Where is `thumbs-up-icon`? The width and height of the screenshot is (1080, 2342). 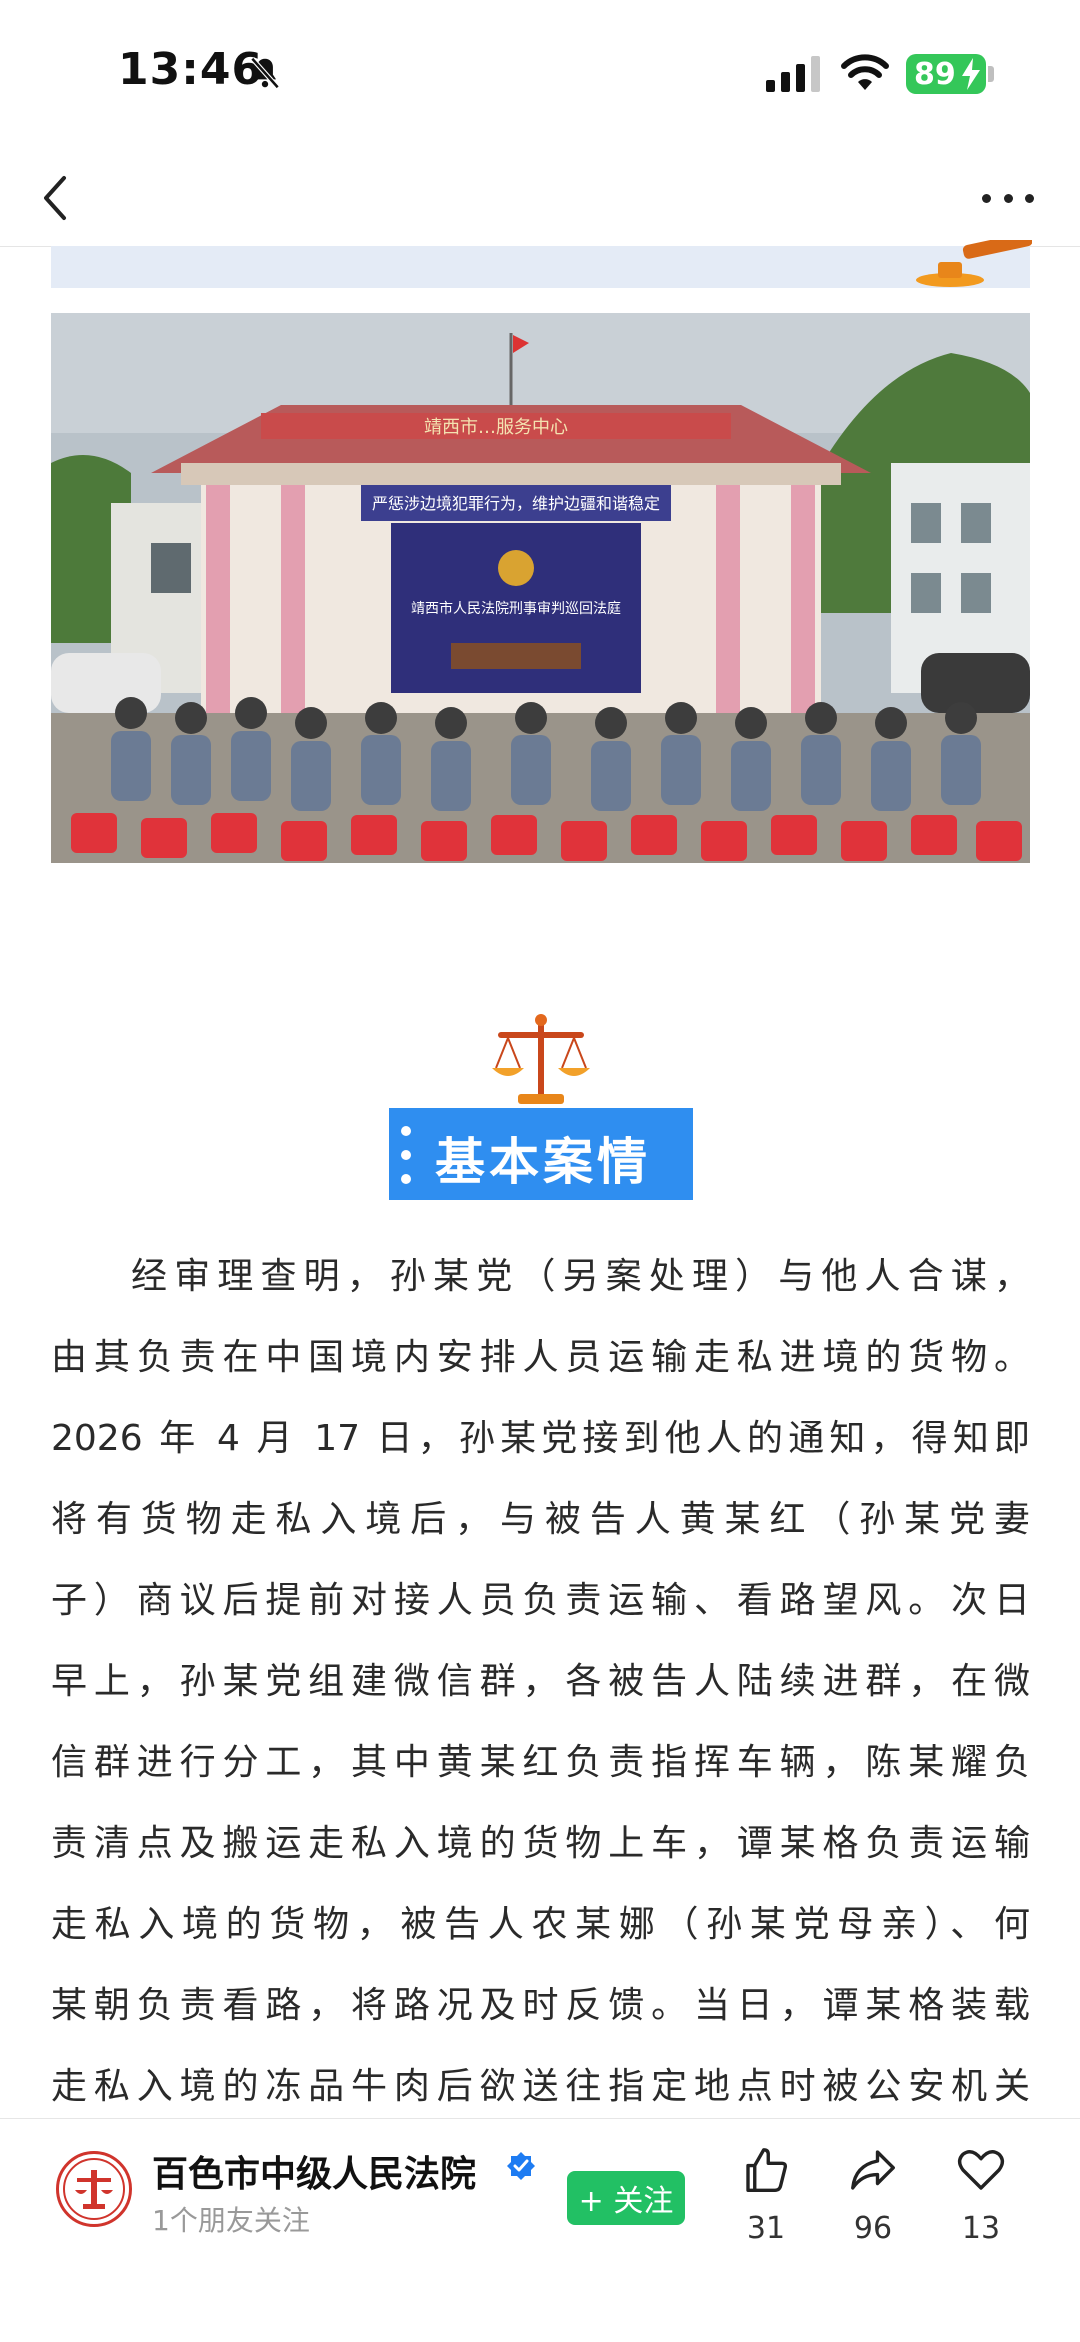 thumbs-up-icon is located at coordinates (767, 2170).